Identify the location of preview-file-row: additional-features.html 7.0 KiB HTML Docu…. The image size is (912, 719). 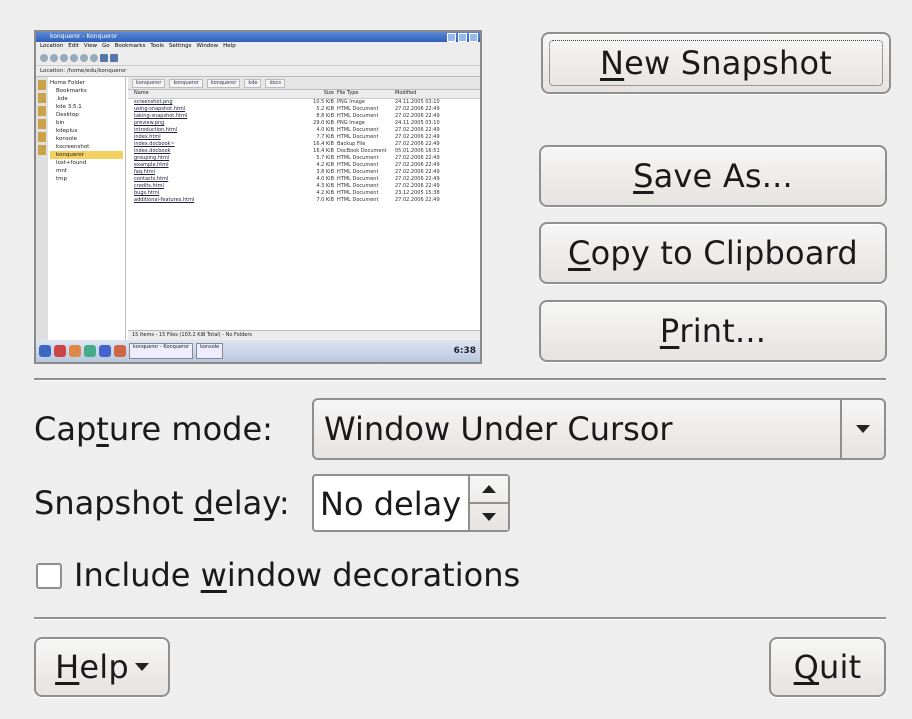
(304, 200).